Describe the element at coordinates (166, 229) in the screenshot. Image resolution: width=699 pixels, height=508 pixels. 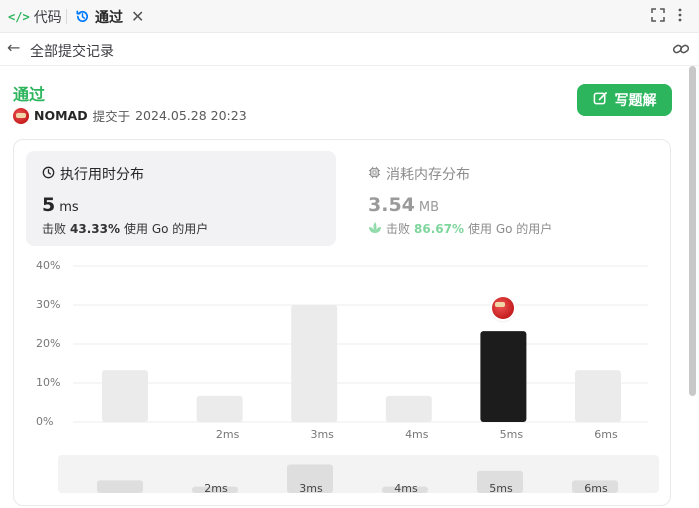
I see `runtime-beat-suffix: 使用 Go 的用户` at that location.